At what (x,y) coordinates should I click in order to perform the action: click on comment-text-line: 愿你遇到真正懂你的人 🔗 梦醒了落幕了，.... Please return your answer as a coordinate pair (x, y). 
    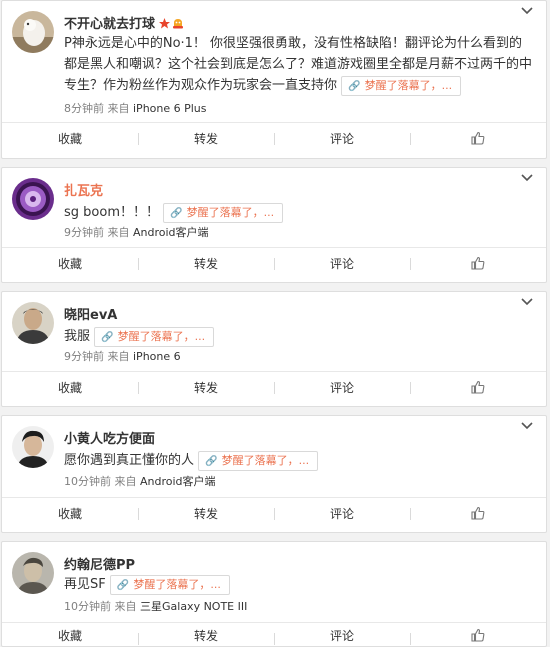
    Looking at the image, I should click on (299, 460).